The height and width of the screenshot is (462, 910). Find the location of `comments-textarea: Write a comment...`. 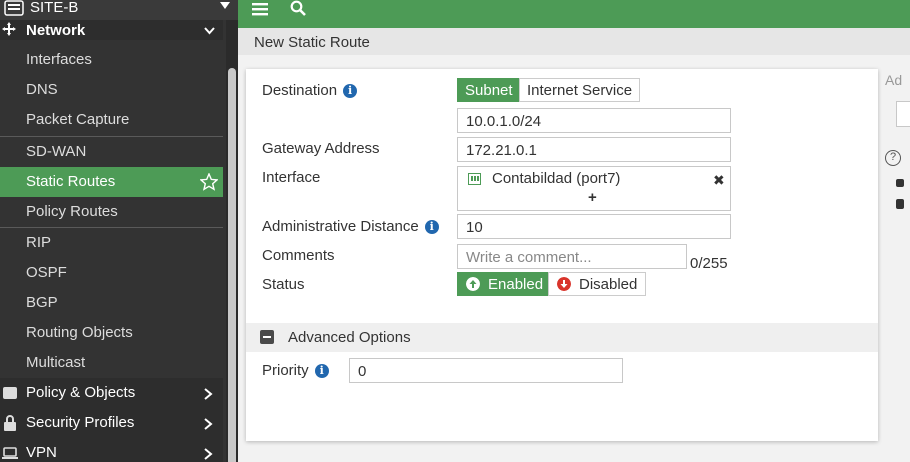

comments-textarea: Write a comment... is located at coordinates (572, 256).